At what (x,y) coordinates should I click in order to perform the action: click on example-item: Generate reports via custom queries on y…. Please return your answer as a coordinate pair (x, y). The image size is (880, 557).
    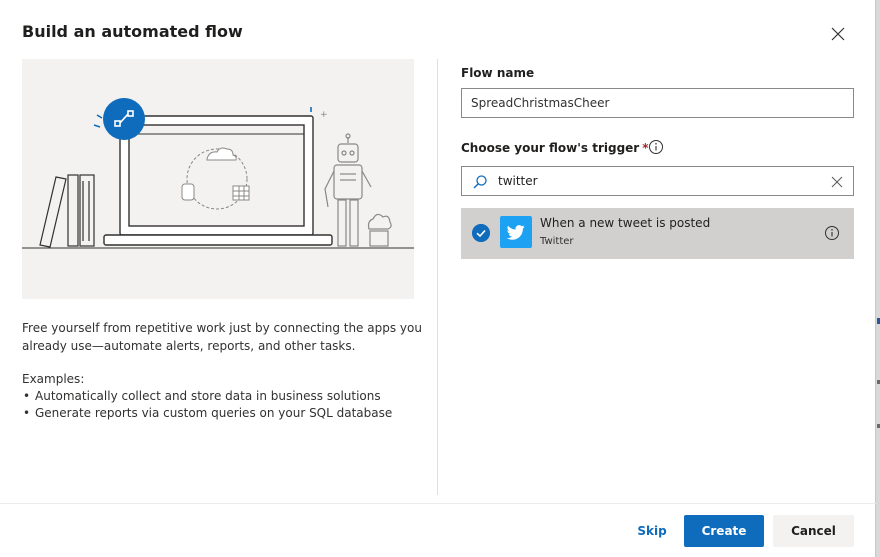
    Looking at the image, I should click on (207, 413).